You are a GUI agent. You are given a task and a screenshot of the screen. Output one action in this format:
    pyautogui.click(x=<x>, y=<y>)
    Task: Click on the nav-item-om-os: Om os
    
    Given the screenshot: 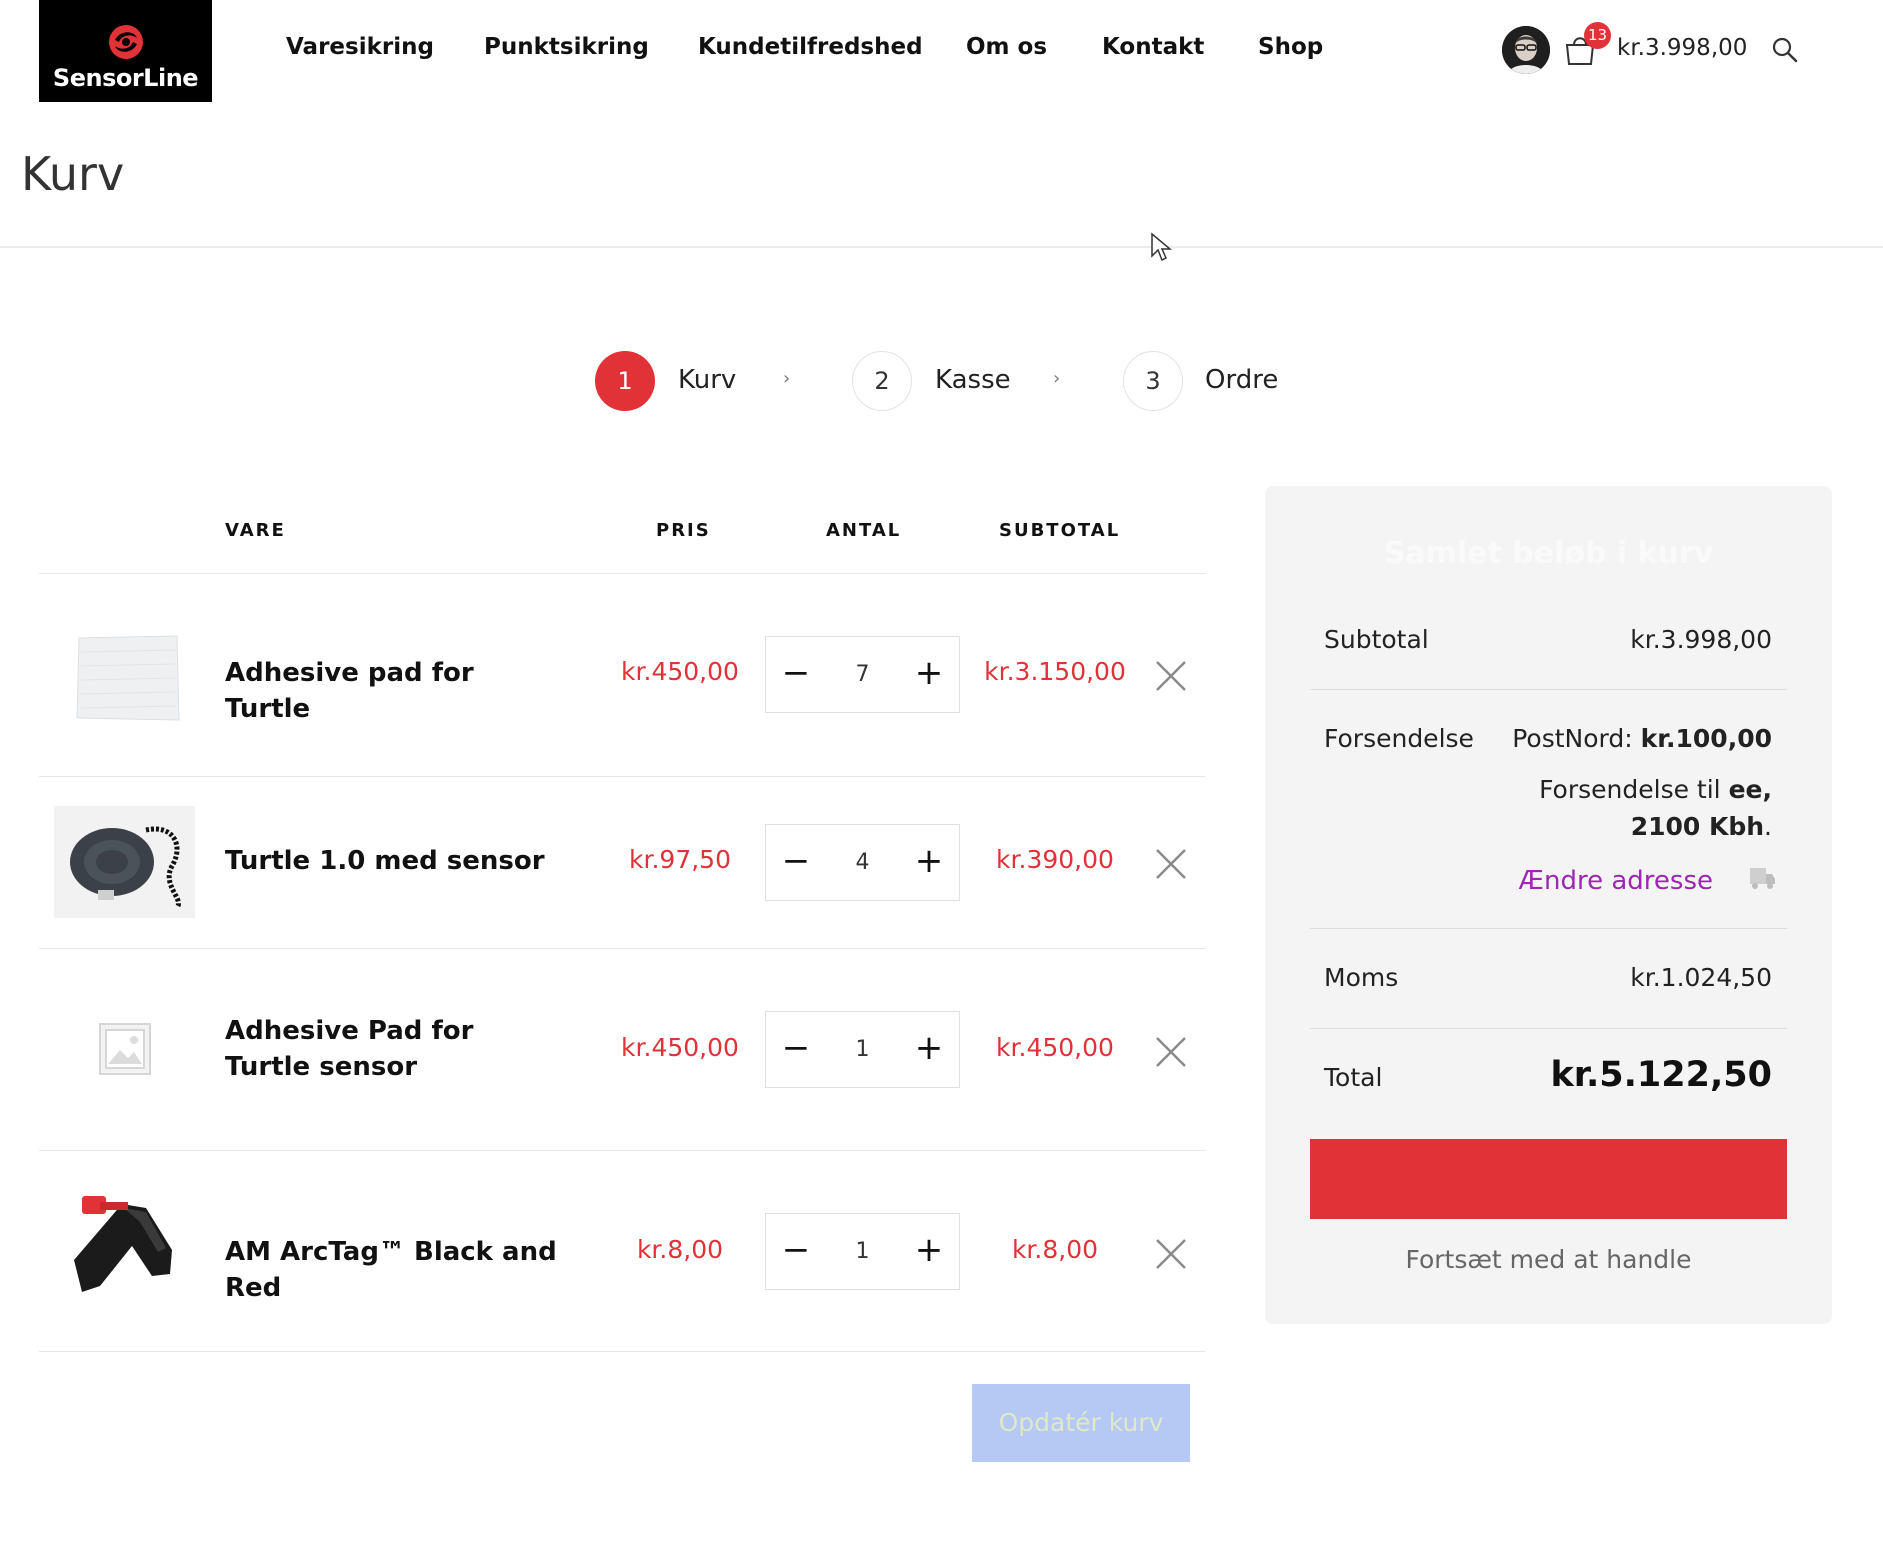 What is the action you would take?
    pyautogui.click(x=1006, y=47)
    